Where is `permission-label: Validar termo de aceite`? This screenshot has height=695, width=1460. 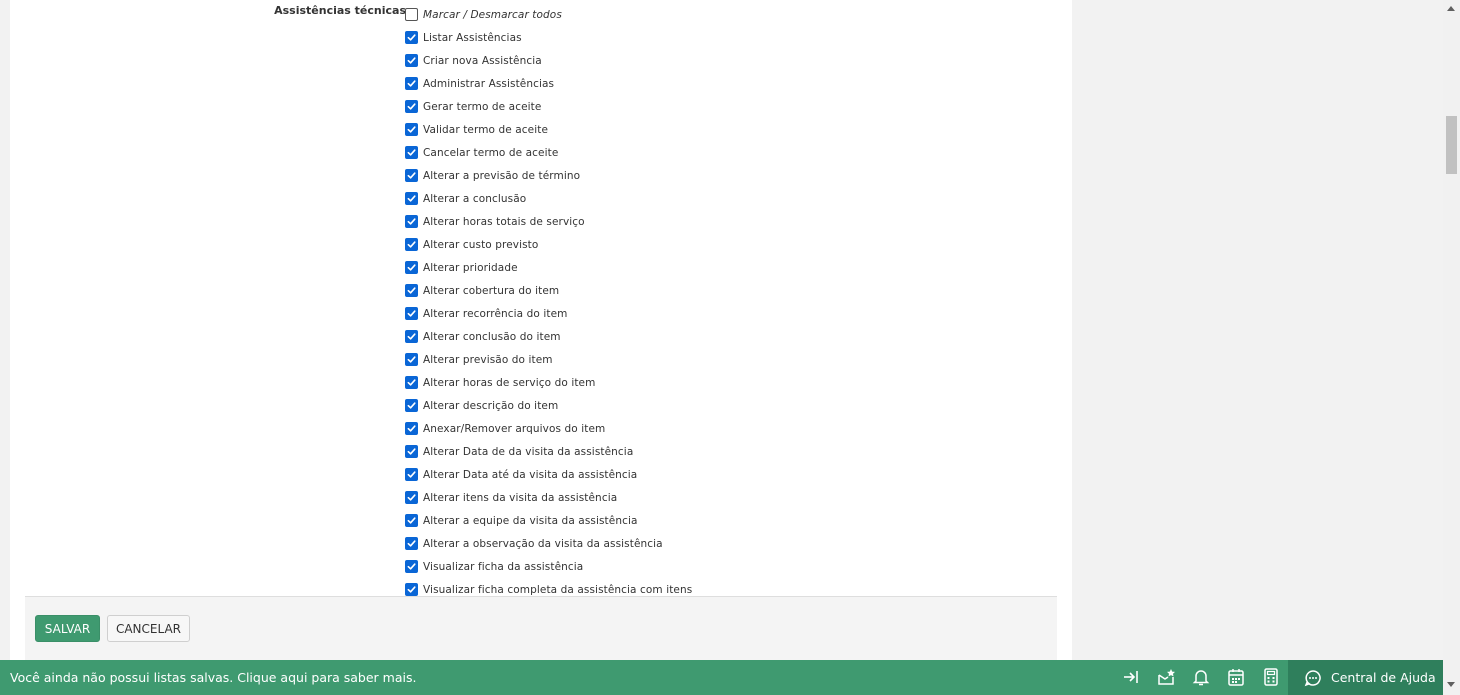 permission-label: Validar termo de aceite is located at coordinates (485, 130).